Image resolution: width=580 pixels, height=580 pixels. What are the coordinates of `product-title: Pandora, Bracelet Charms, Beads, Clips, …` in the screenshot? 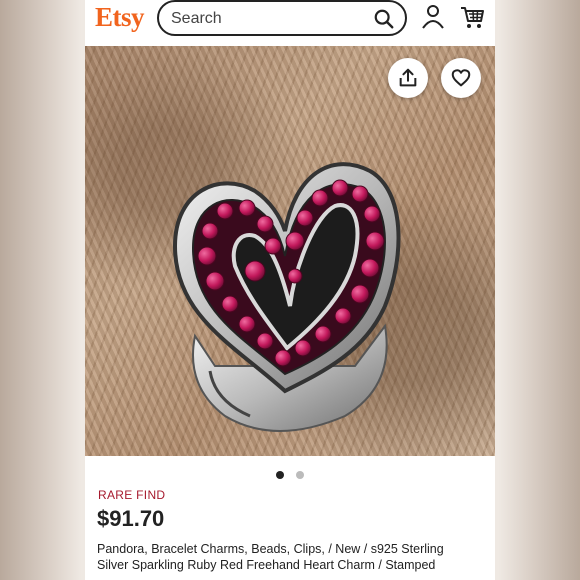 It's located at (293, 557).